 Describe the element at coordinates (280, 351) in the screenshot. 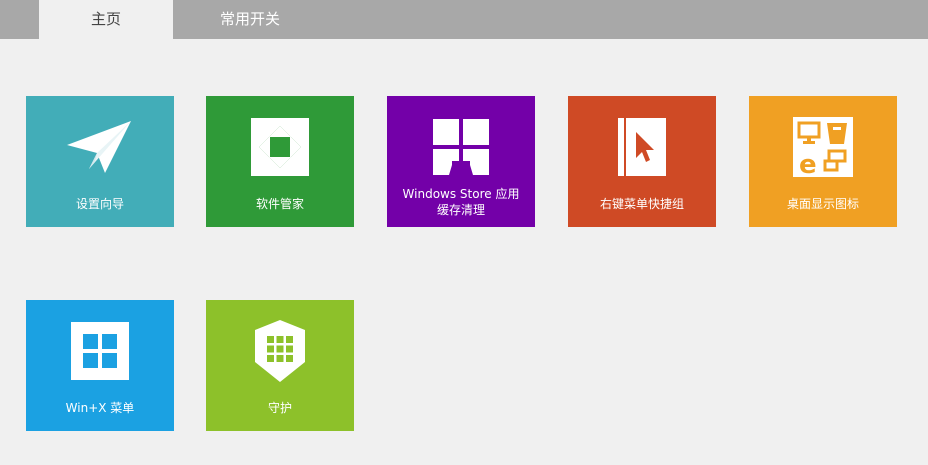

I see `shield-icon` at that location.